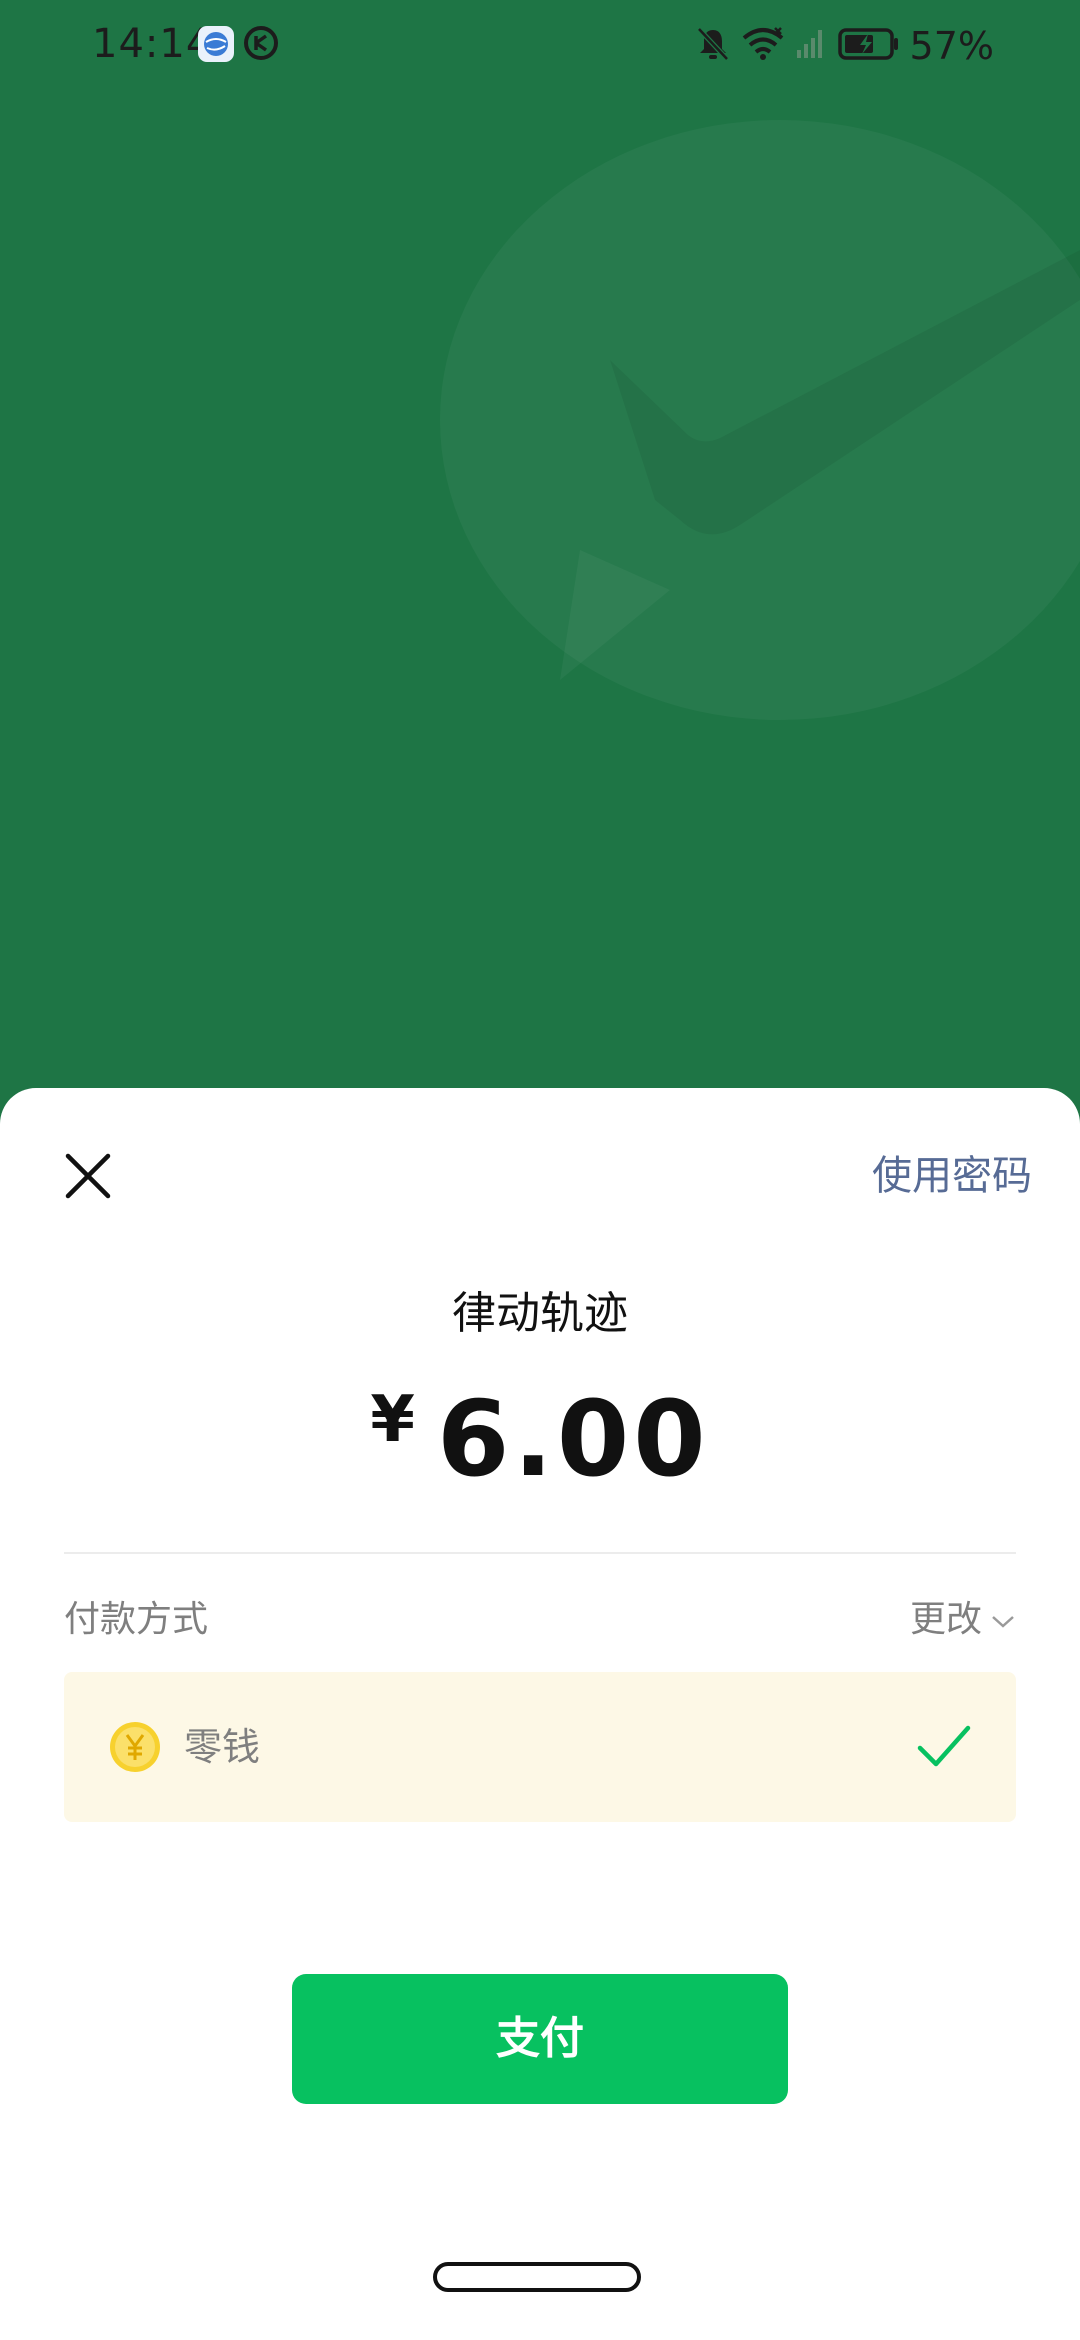 The height and width of the screenshot is (2340, 1080). I want to click on use-password-link: 使用密码, so click(952, 1176).